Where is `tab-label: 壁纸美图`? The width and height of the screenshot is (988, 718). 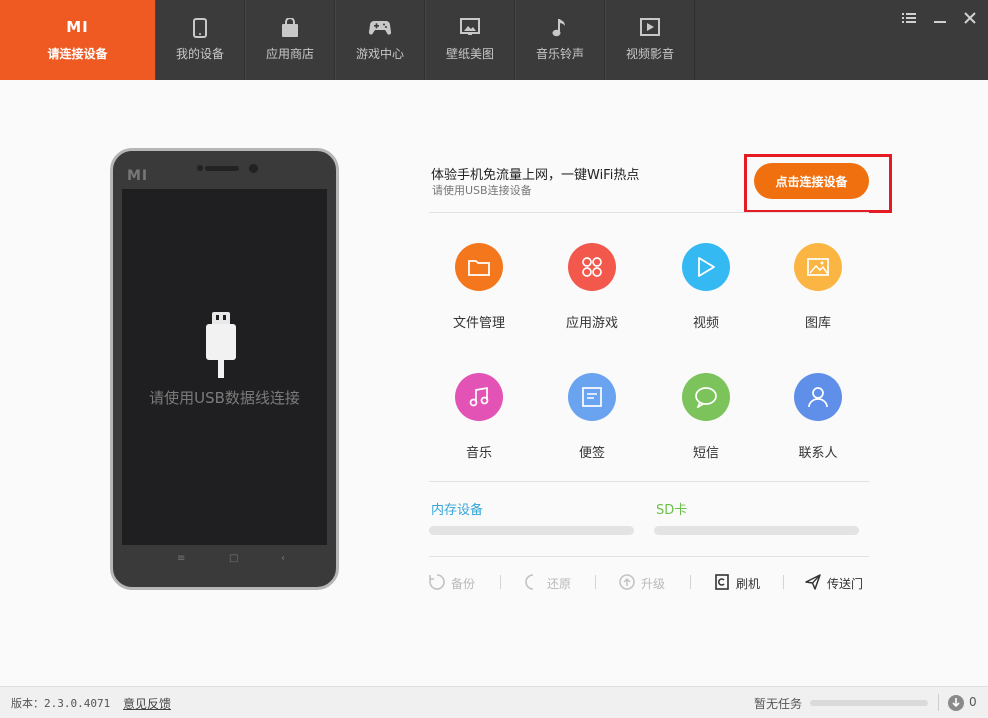 tab-label: 壁纸美图 is located at coordinates (469, 54).